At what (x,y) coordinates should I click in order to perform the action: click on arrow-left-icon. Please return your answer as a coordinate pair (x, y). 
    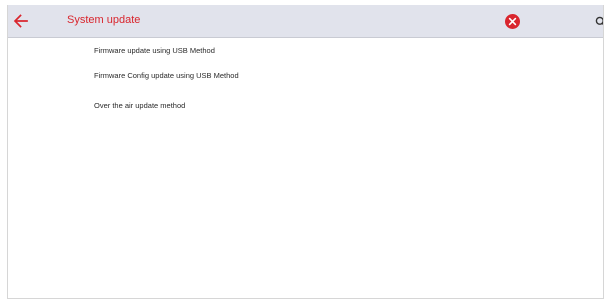
    Looking at the image, I should click on (20, 21).